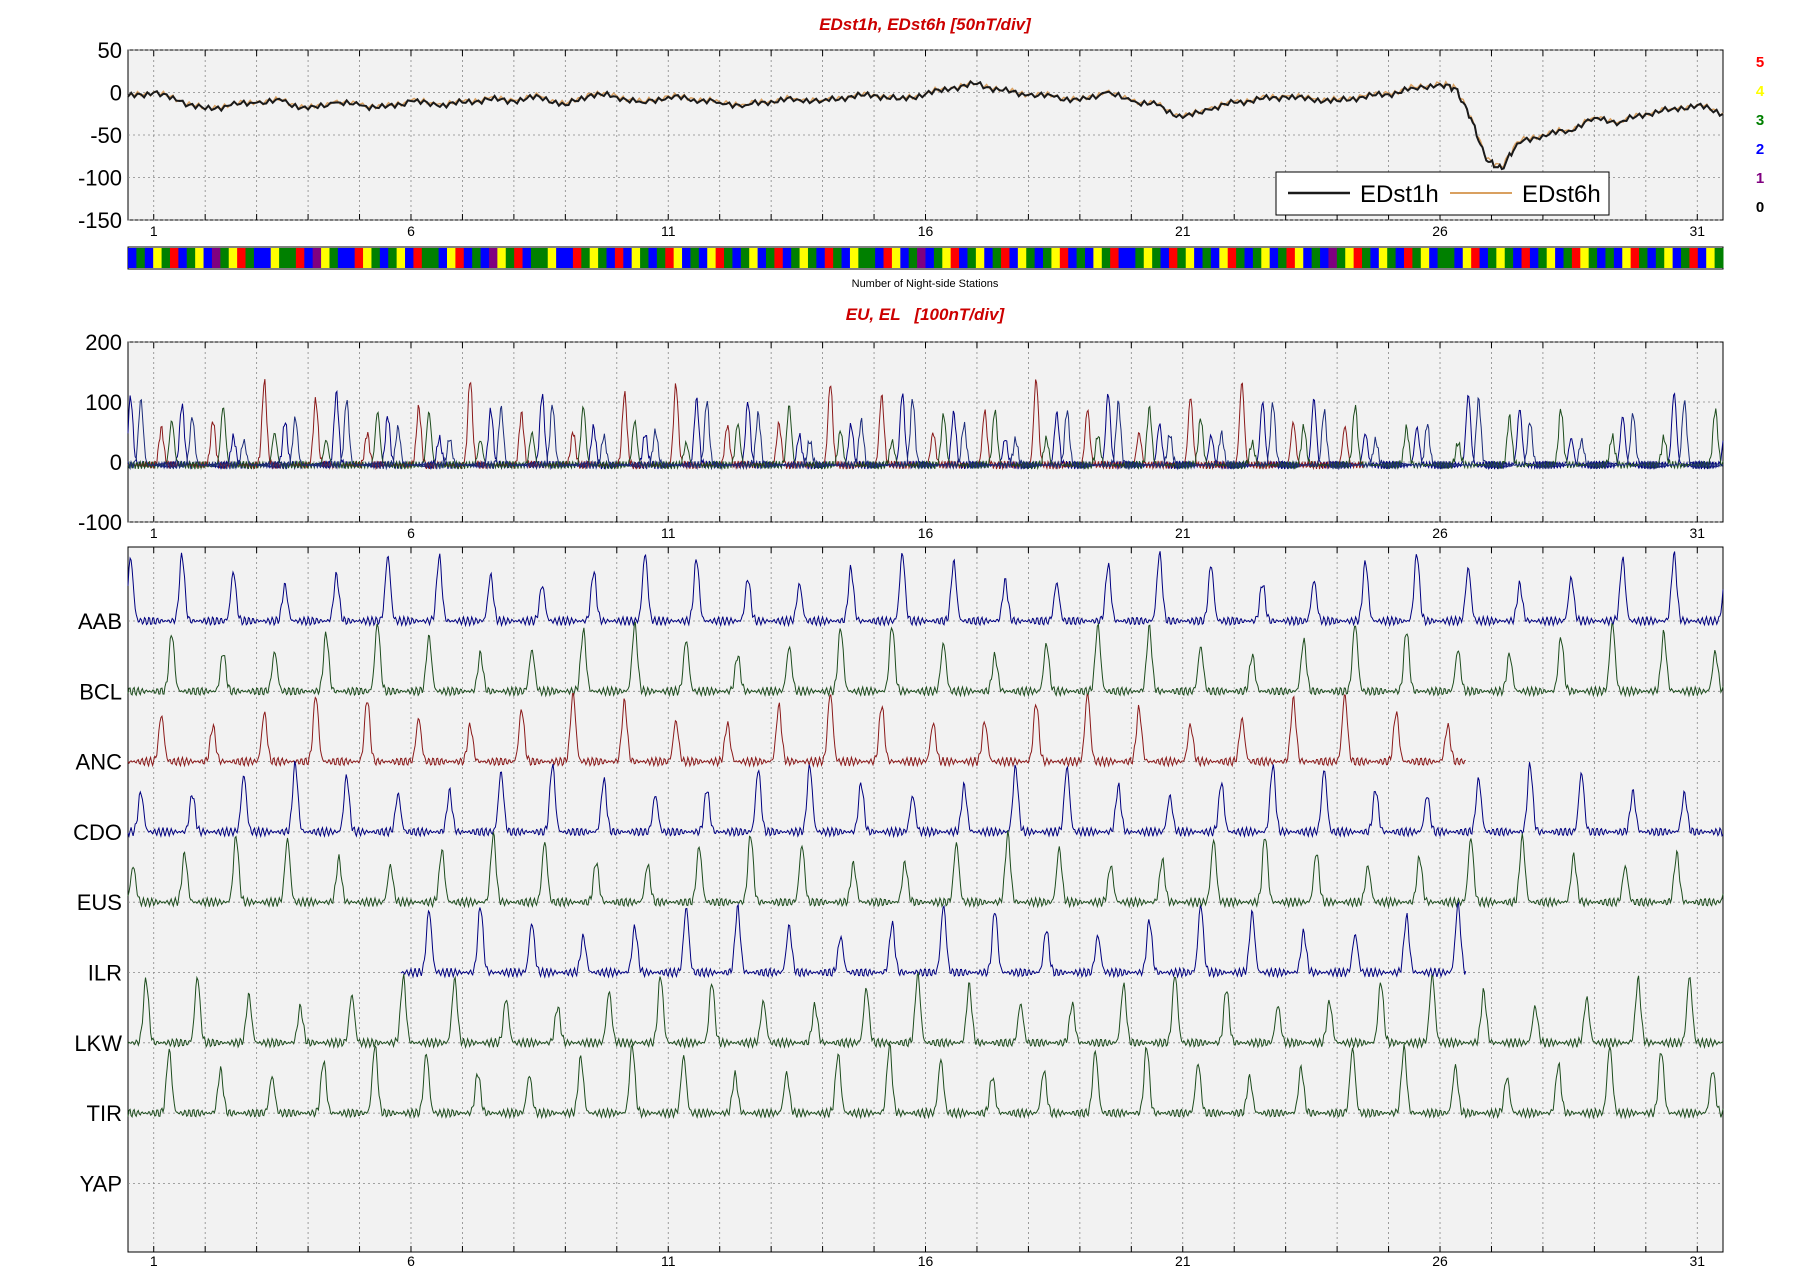  I want to click on x-tick-label: 31, so click(1697, 533).